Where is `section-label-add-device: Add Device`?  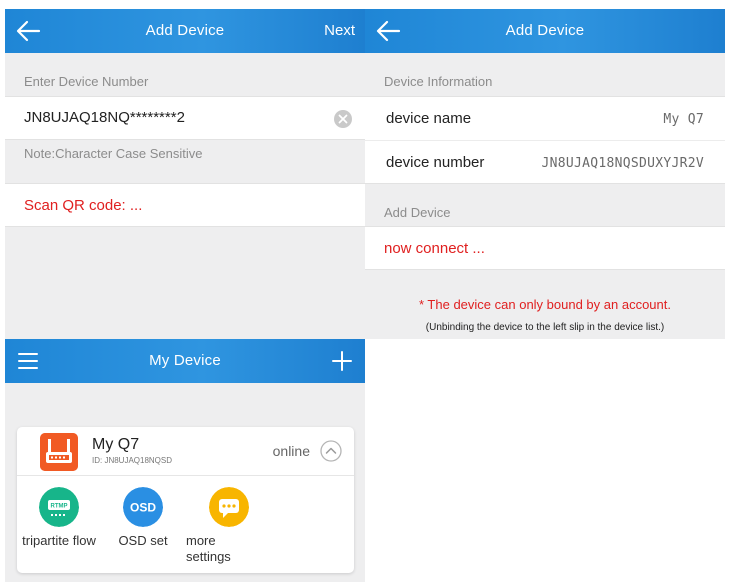
section-label-add-device: Add Device is located at coordinates (417, 212).